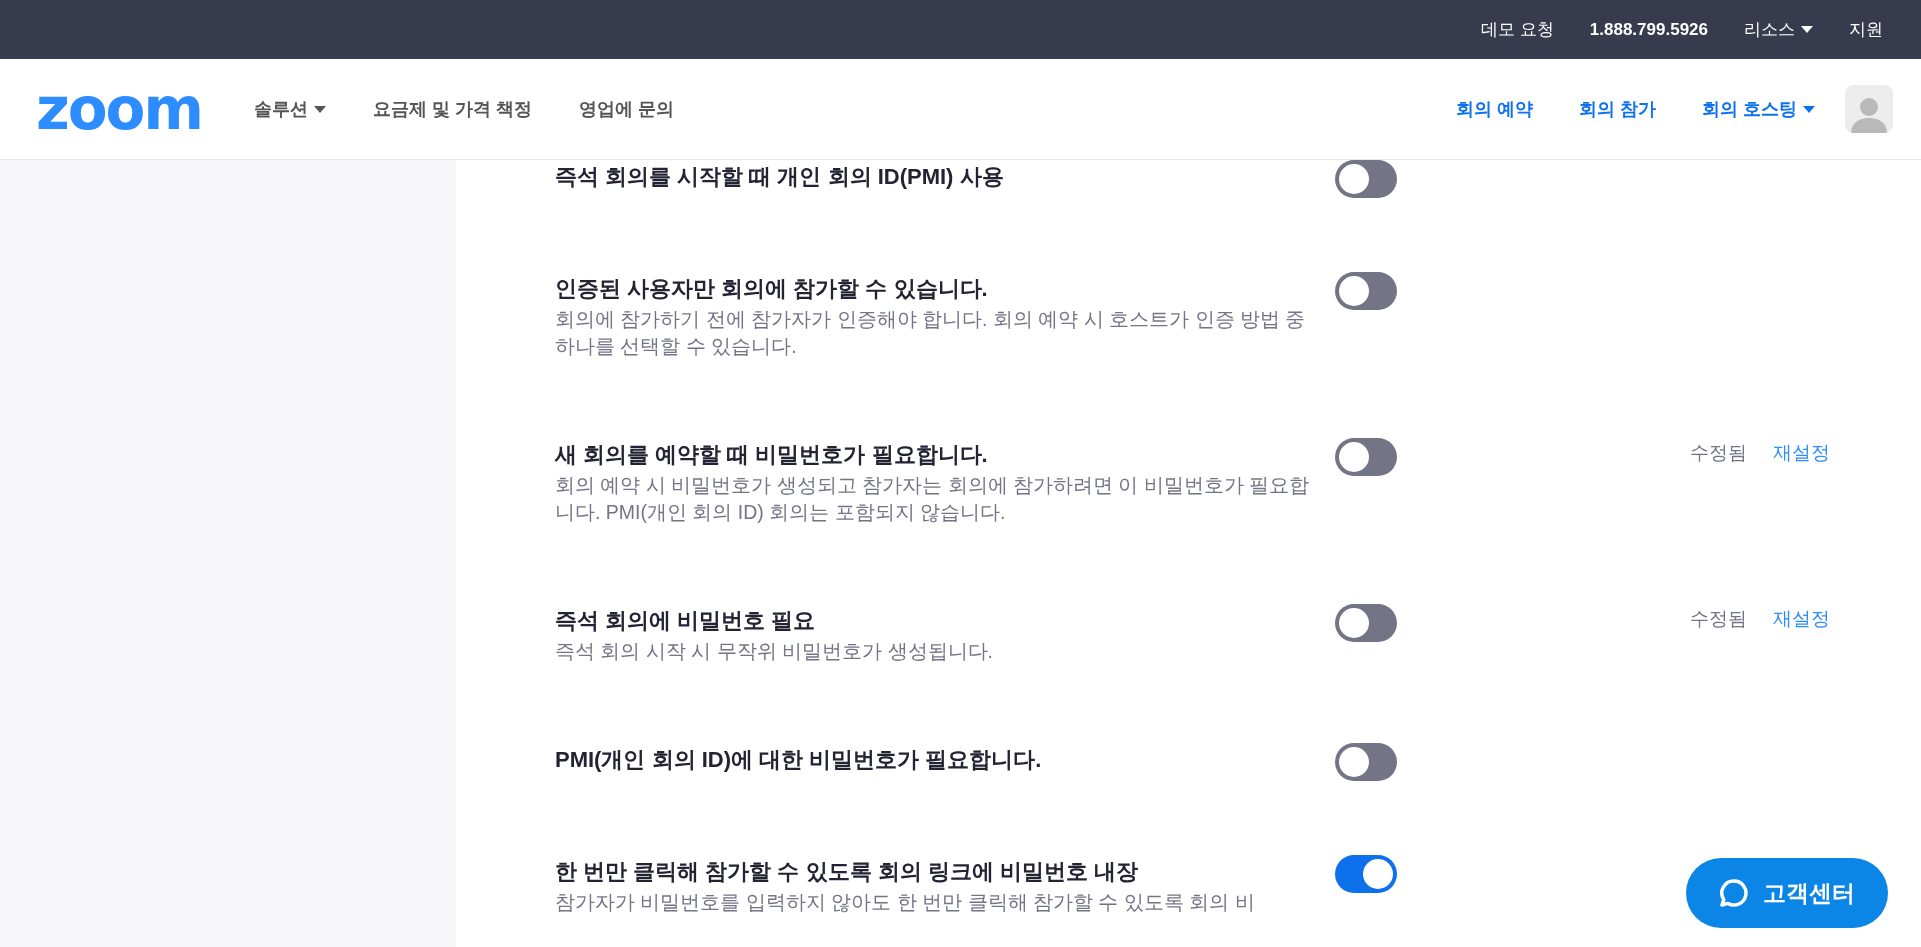 The width and height of the screenshot is (1921, 947). I want to click on setting-title: 한 번만 클릭해 참가할 수 있도록 회의 링크에 비밀번호 내장, so click(847, 872).